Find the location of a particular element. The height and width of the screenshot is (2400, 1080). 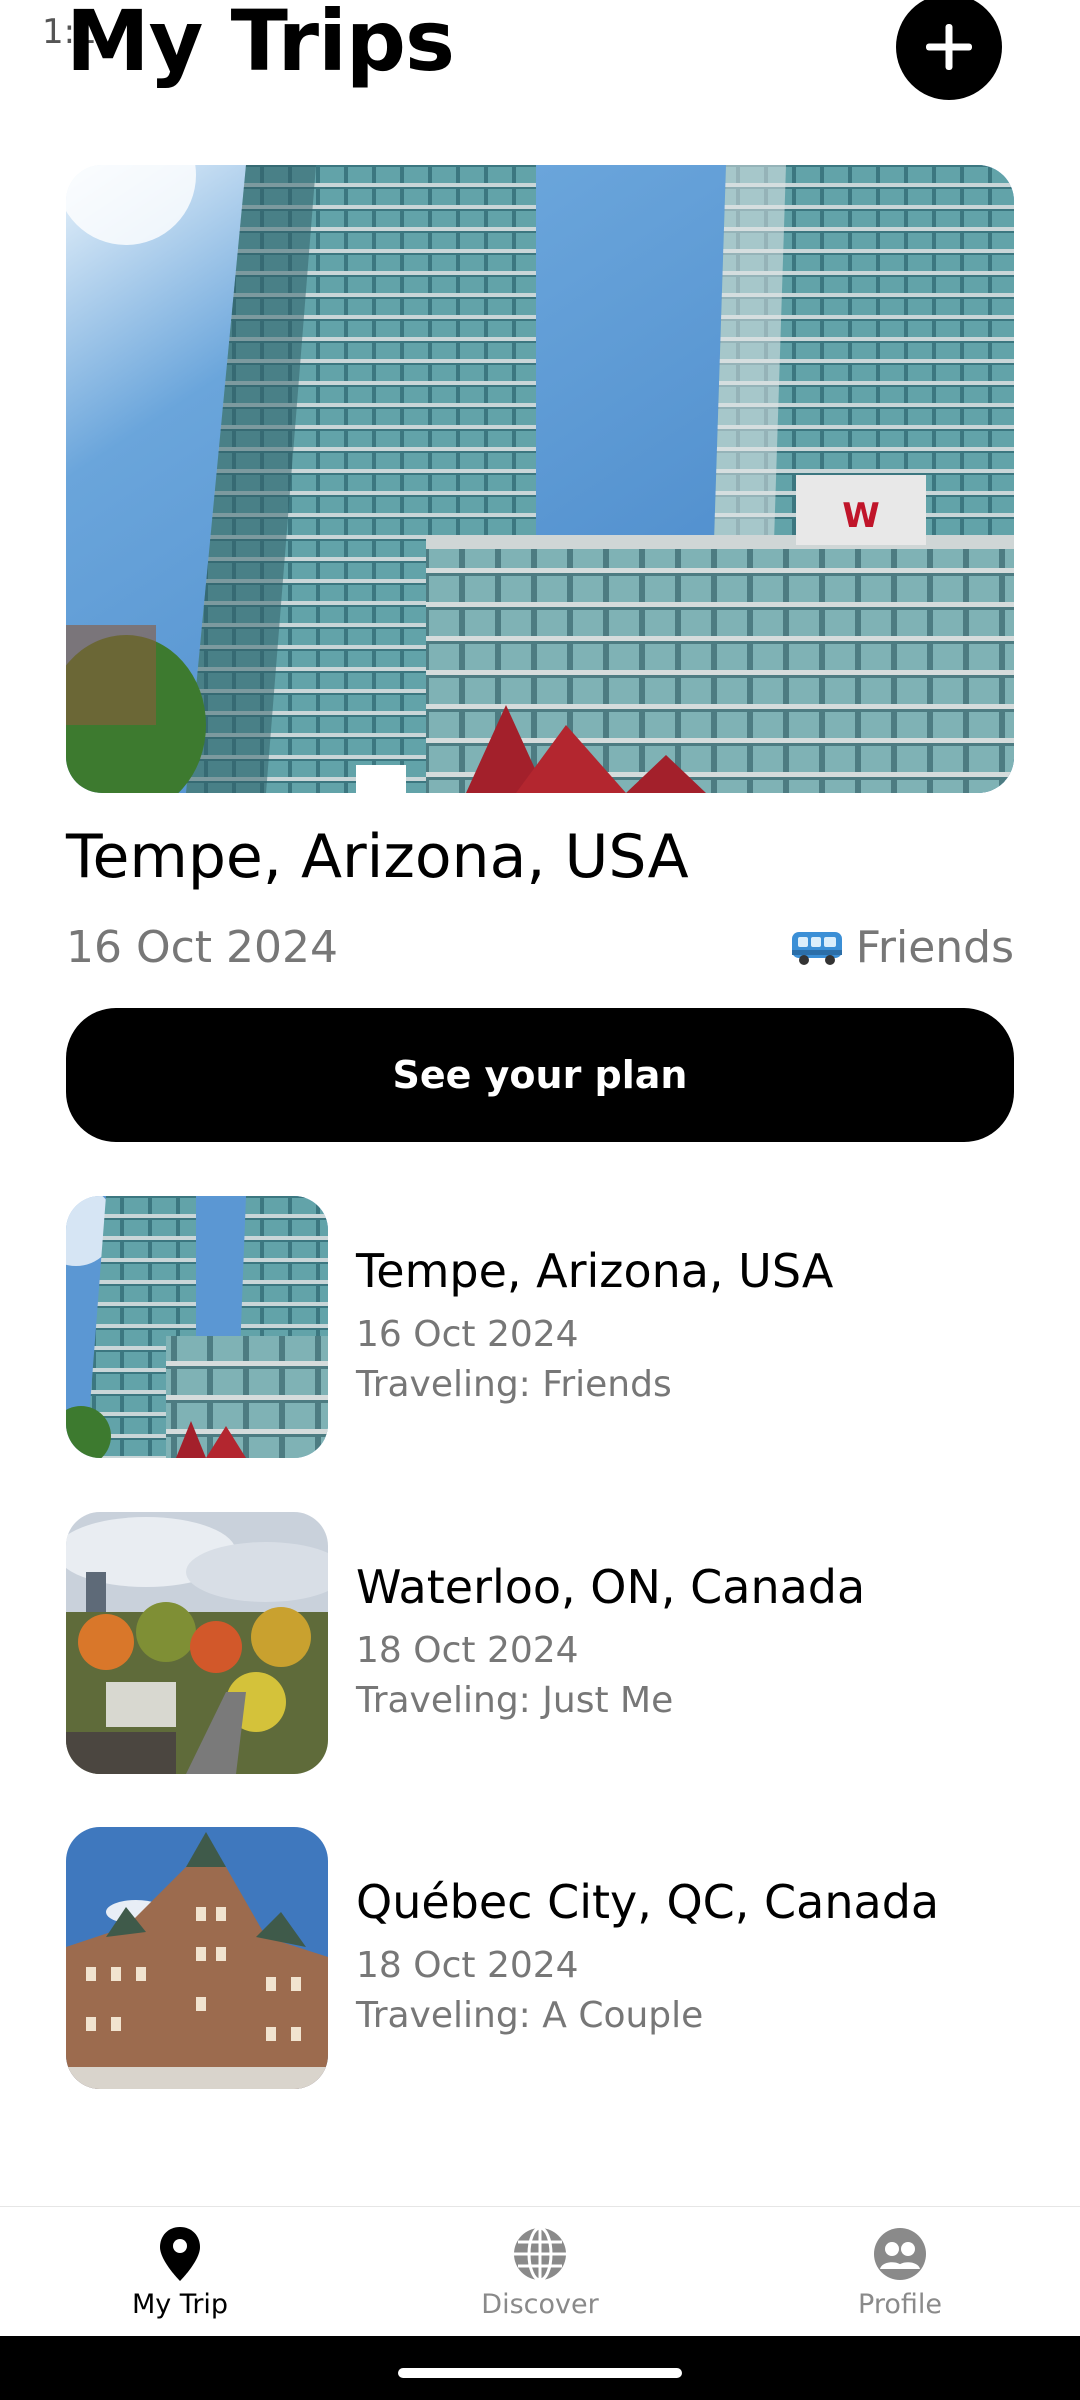

featured-trip-date: 16 Oct 2024 is located at coordinates (202, 947).